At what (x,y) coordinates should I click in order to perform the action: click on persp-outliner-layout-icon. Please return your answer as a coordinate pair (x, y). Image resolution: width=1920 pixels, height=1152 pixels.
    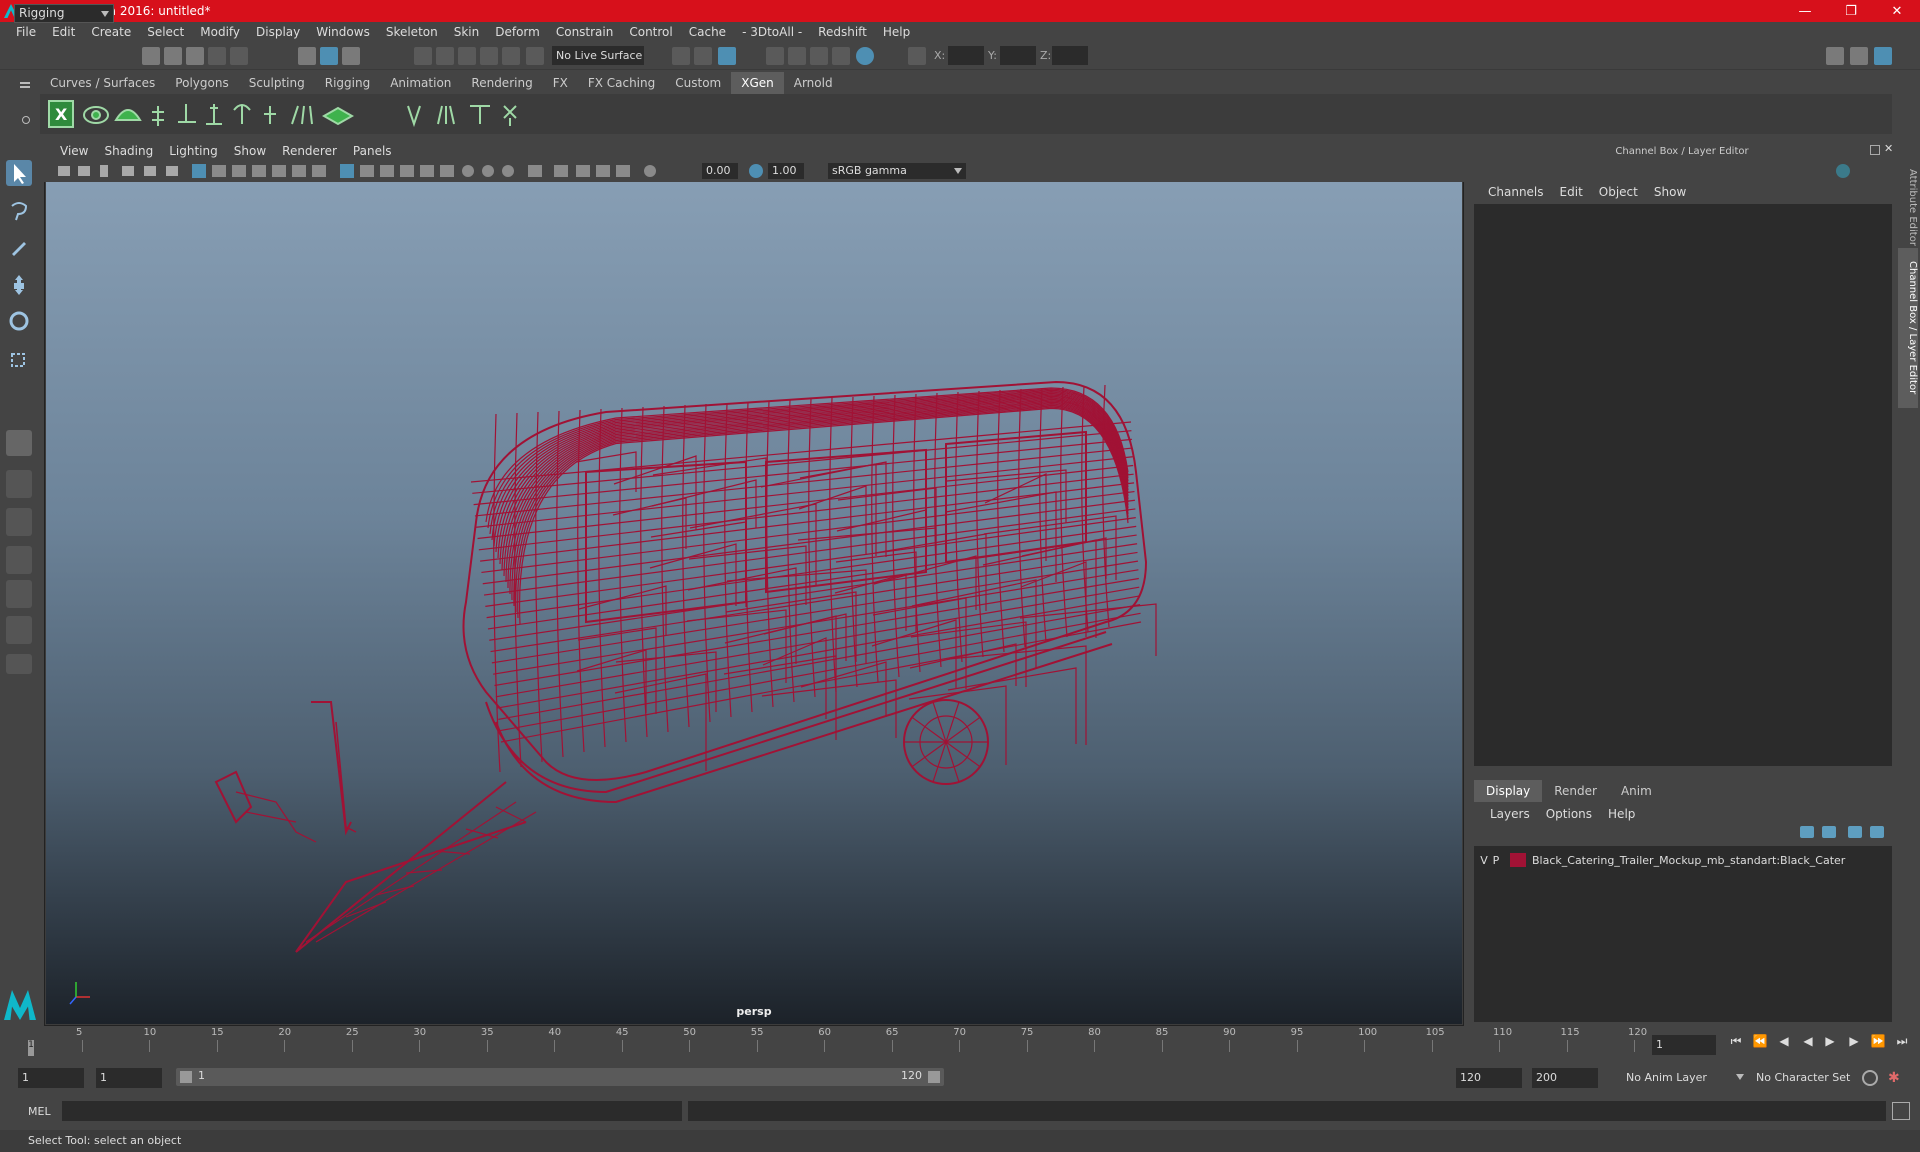
    Looking at the image, I should click on (19, 522).